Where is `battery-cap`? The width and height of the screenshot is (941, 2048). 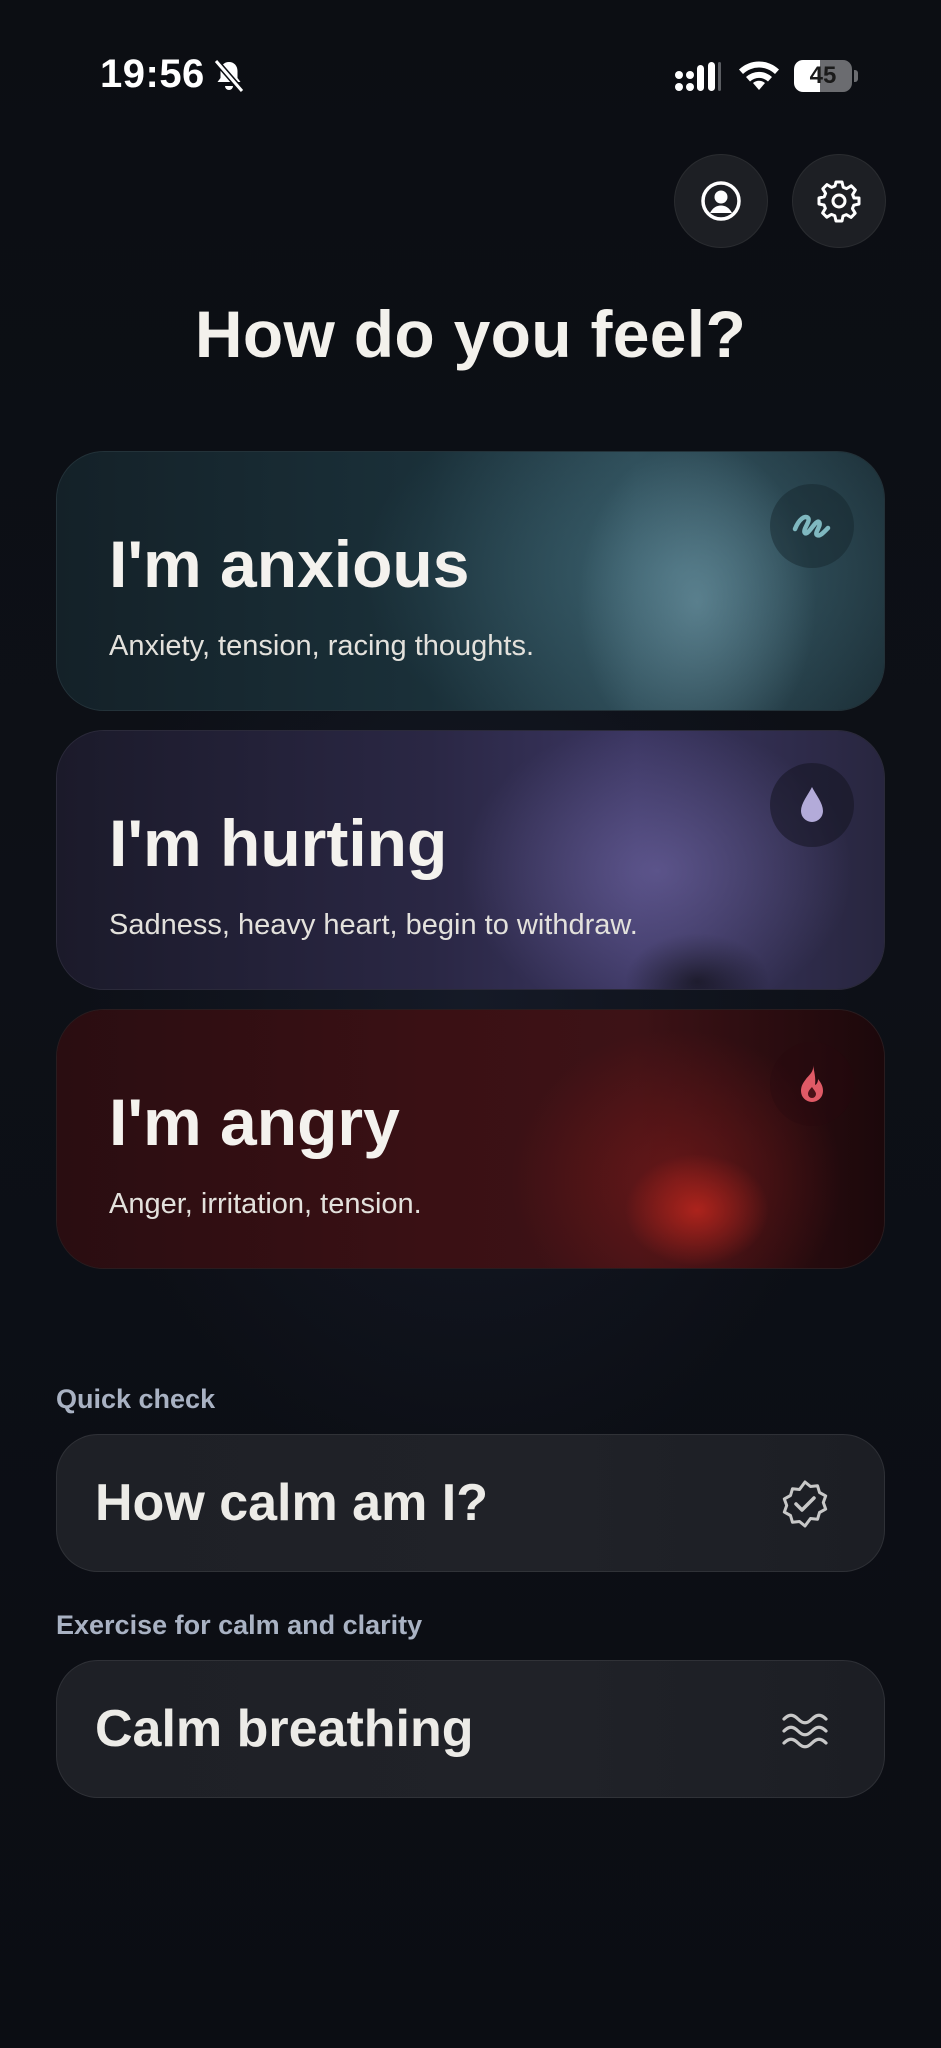
battery-cap is located at coordinates (856, 76).